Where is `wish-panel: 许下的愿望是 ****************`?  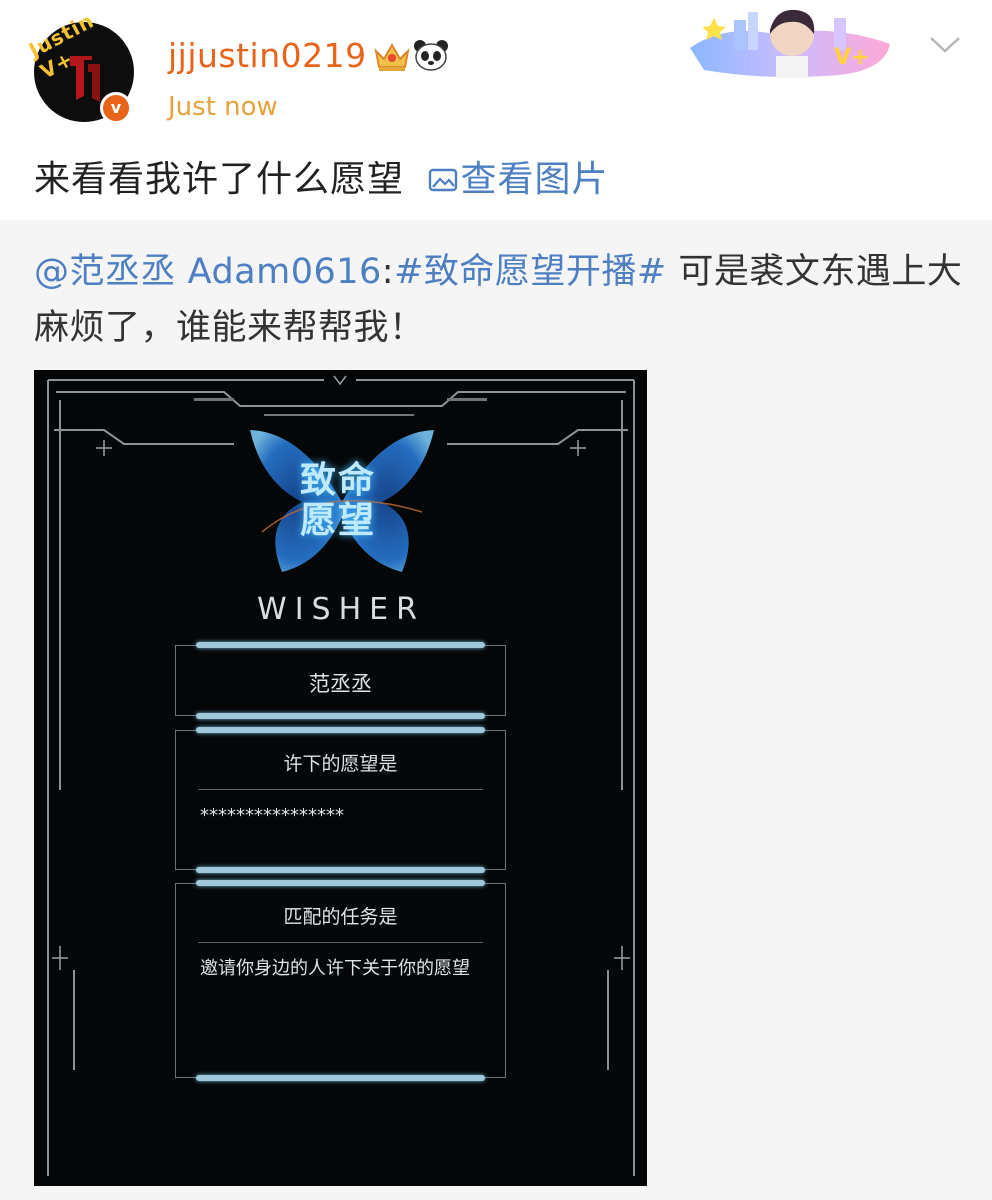 wish-panel: 许下的愿望是 **************** is located at coordinates (340, 800).